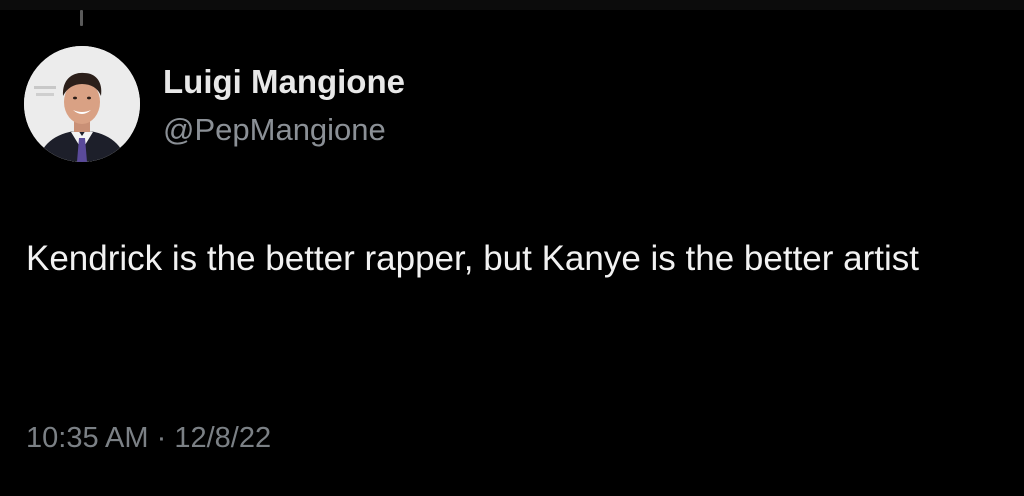 The image size is (1024, 496). I want to click on author-handle: @PepMangione, so click(274, 130).